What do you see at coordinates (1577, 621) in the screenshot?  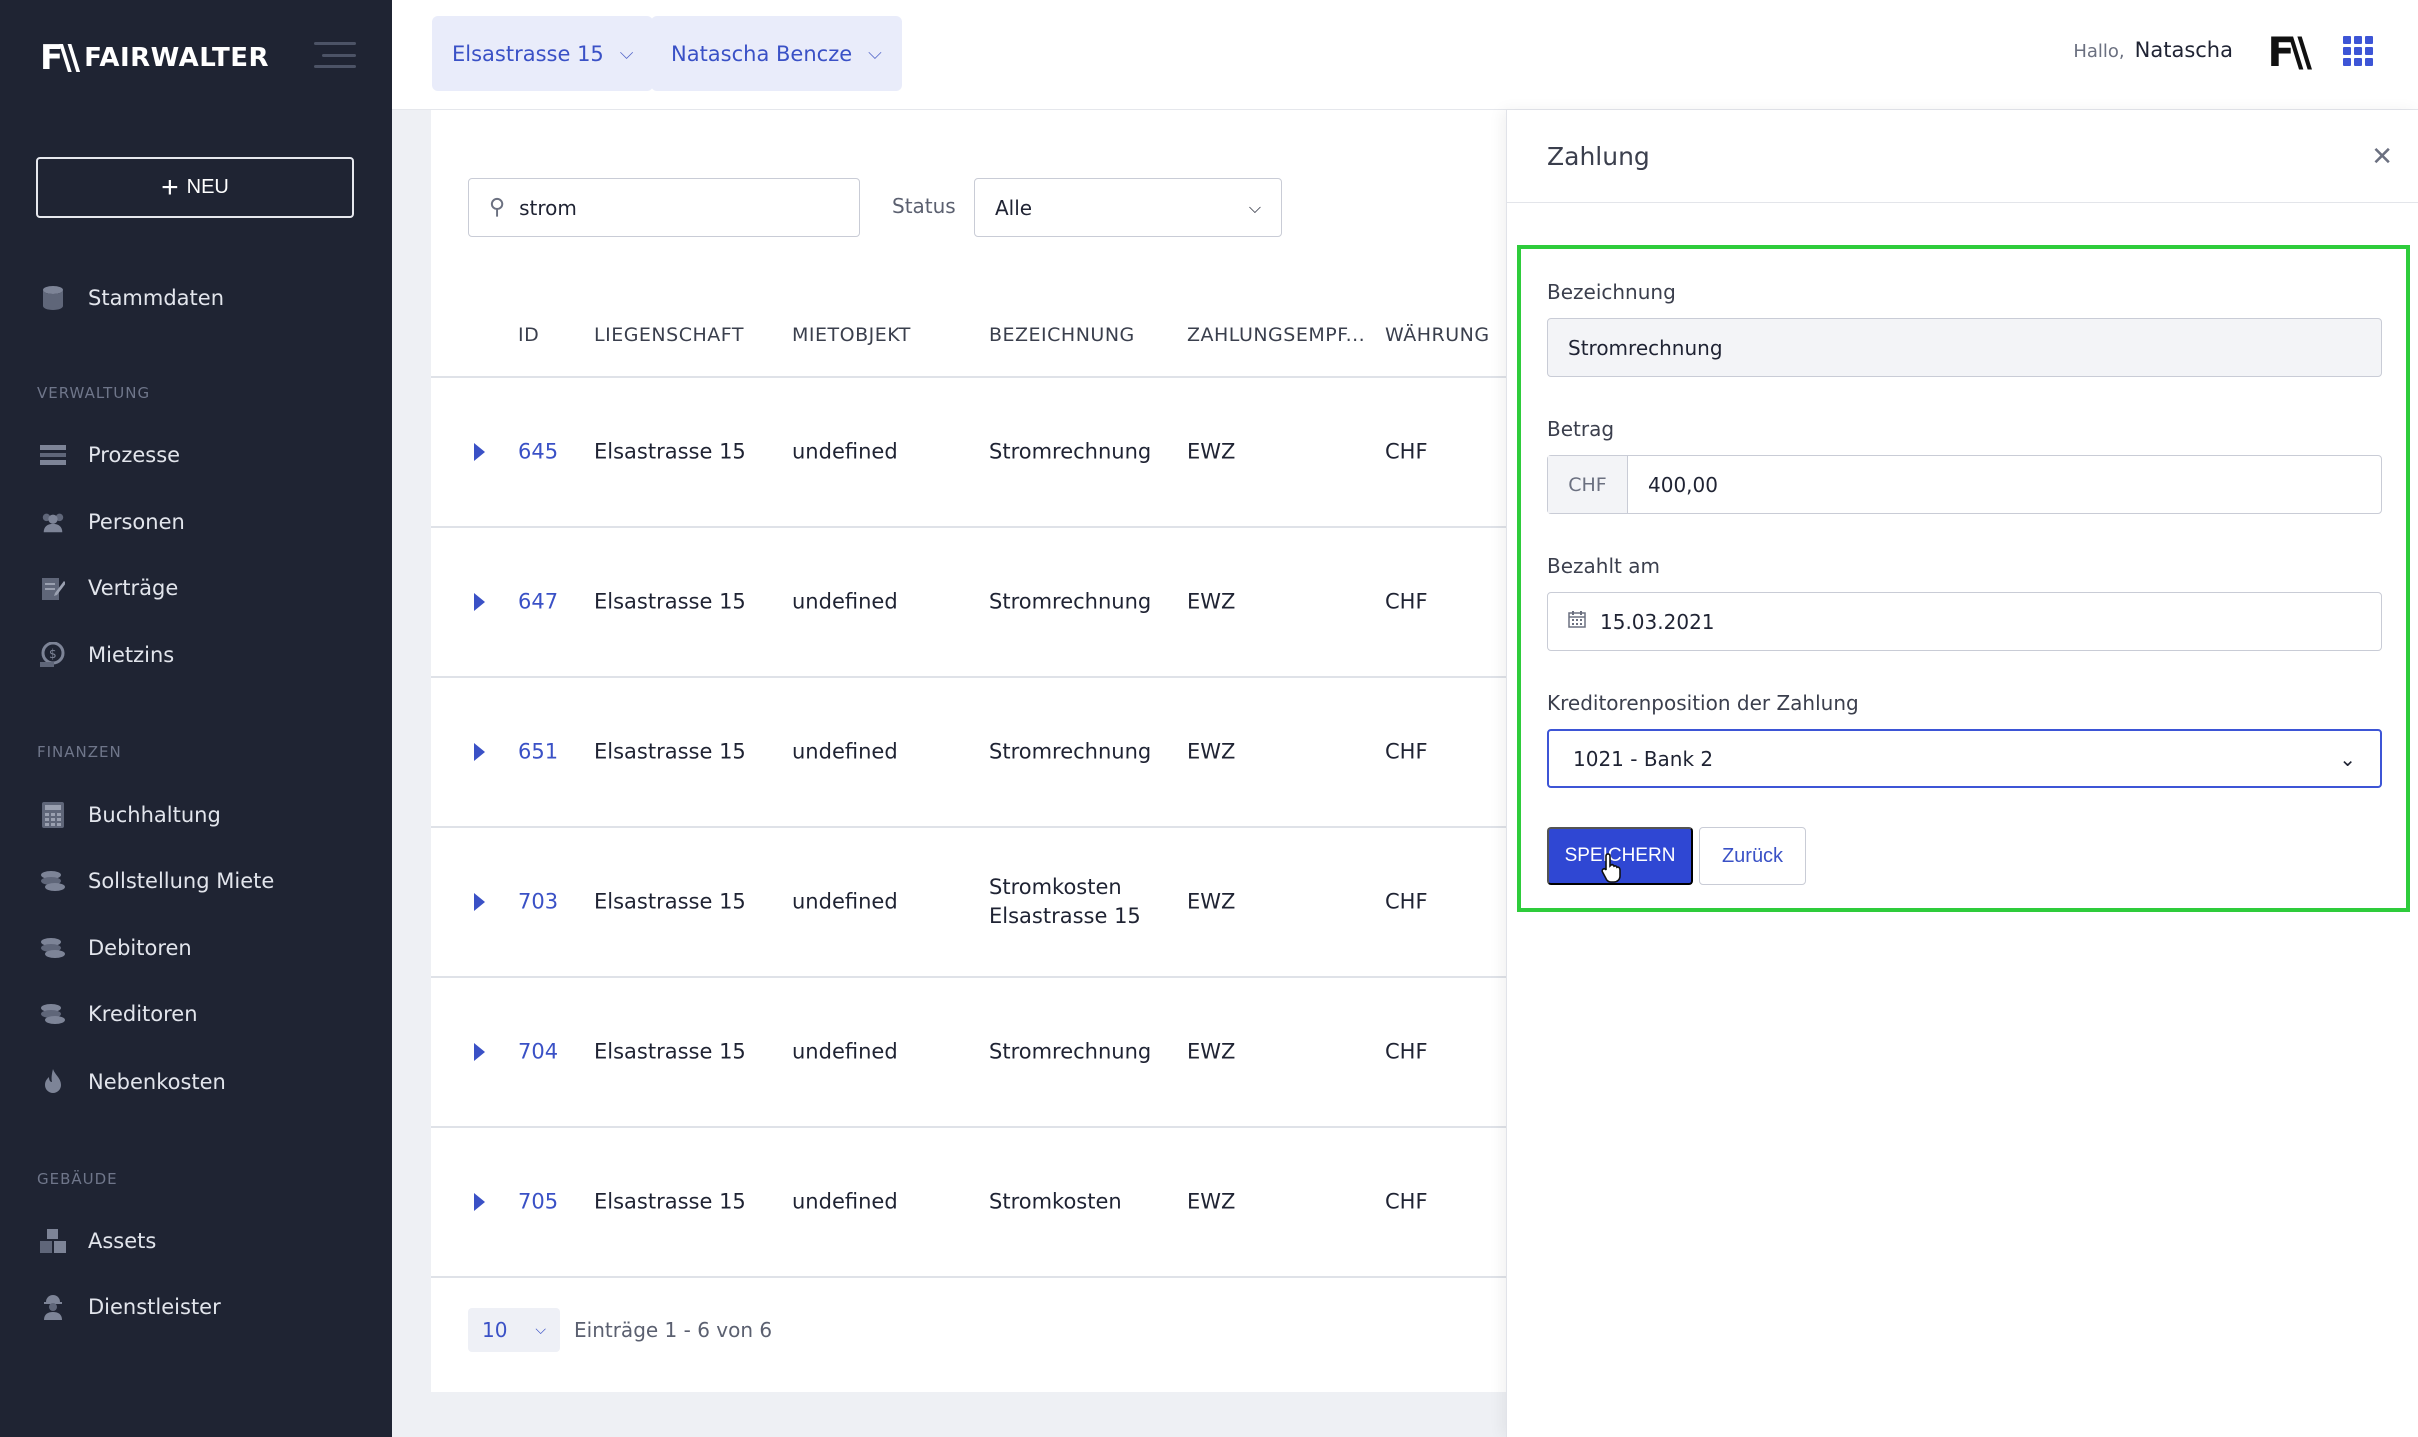 I see `calendar-icon` at bounding box center [1577, 621].